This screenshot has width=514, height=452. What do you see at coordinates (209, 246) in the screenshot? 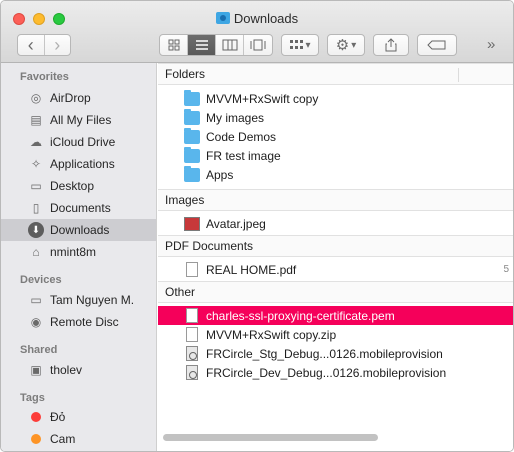
I see `group-title: PDF Documents` at bounding box center [209, 246].